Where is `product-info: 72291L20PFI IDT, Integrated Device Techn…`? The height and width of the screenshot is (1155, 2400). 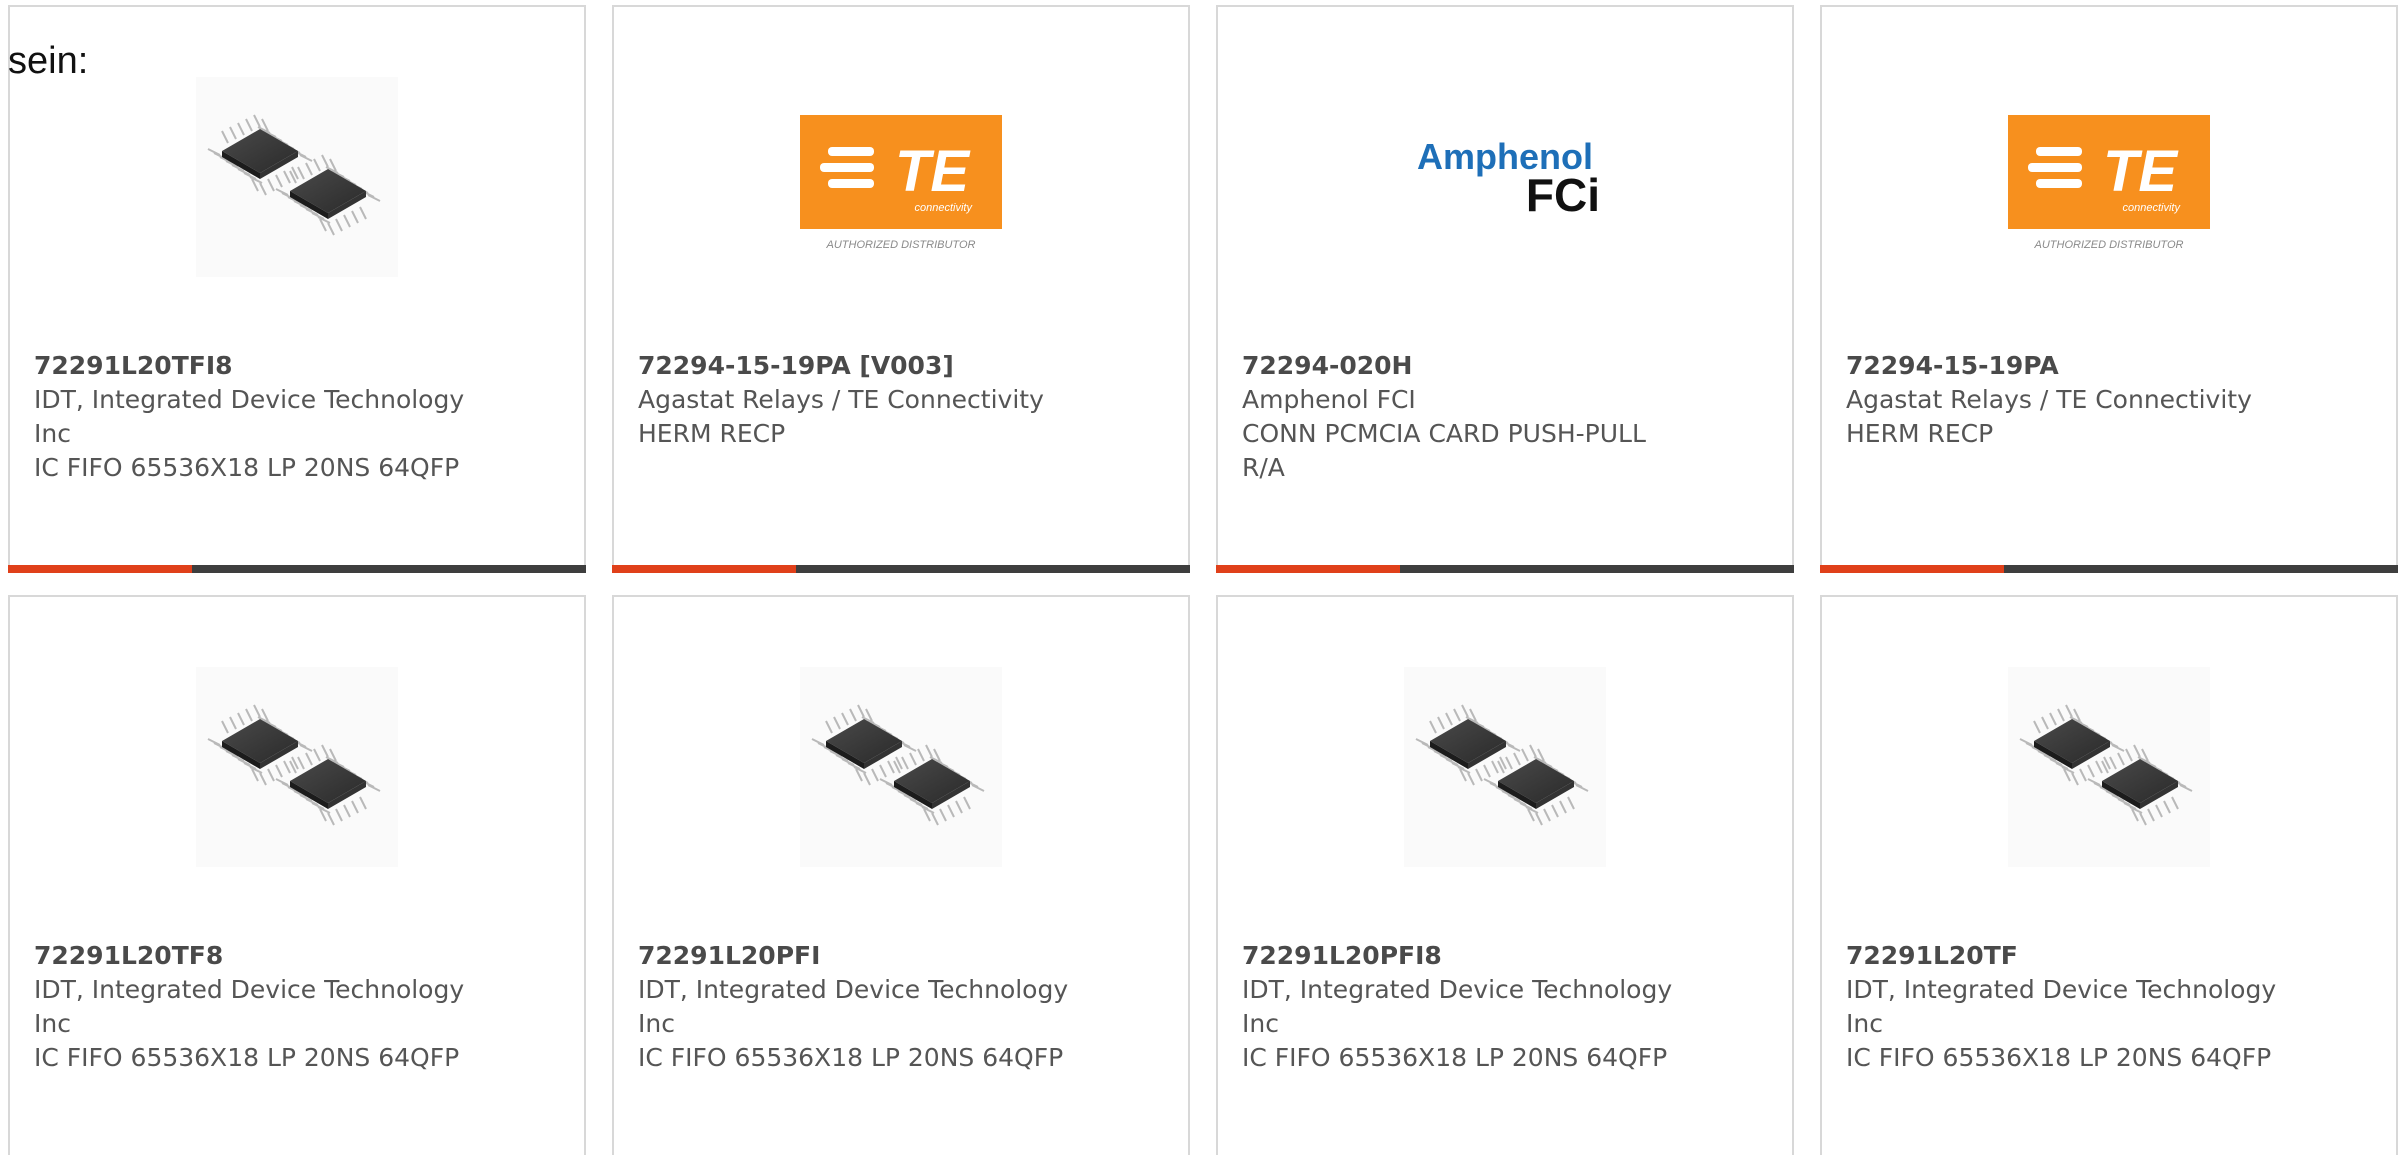
product-info: 72291L20PFI IDT, Integrated Device Techn… is located at coordinates (858, 1007).